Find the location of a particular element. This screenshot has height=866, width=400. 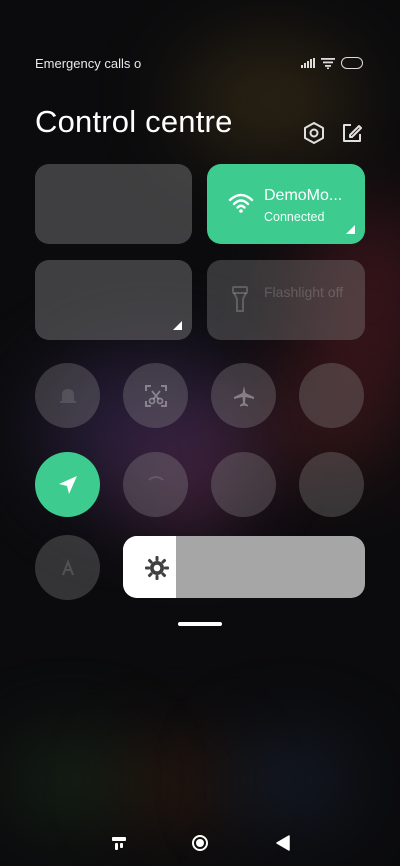

settings-icon is located at coordinates (314, 133).